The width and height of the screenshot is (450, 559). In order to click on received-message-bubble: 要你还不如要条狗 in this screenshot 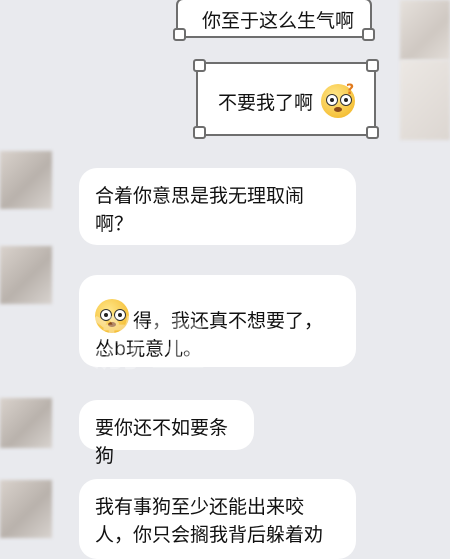, I will do `click(166, 433)`.